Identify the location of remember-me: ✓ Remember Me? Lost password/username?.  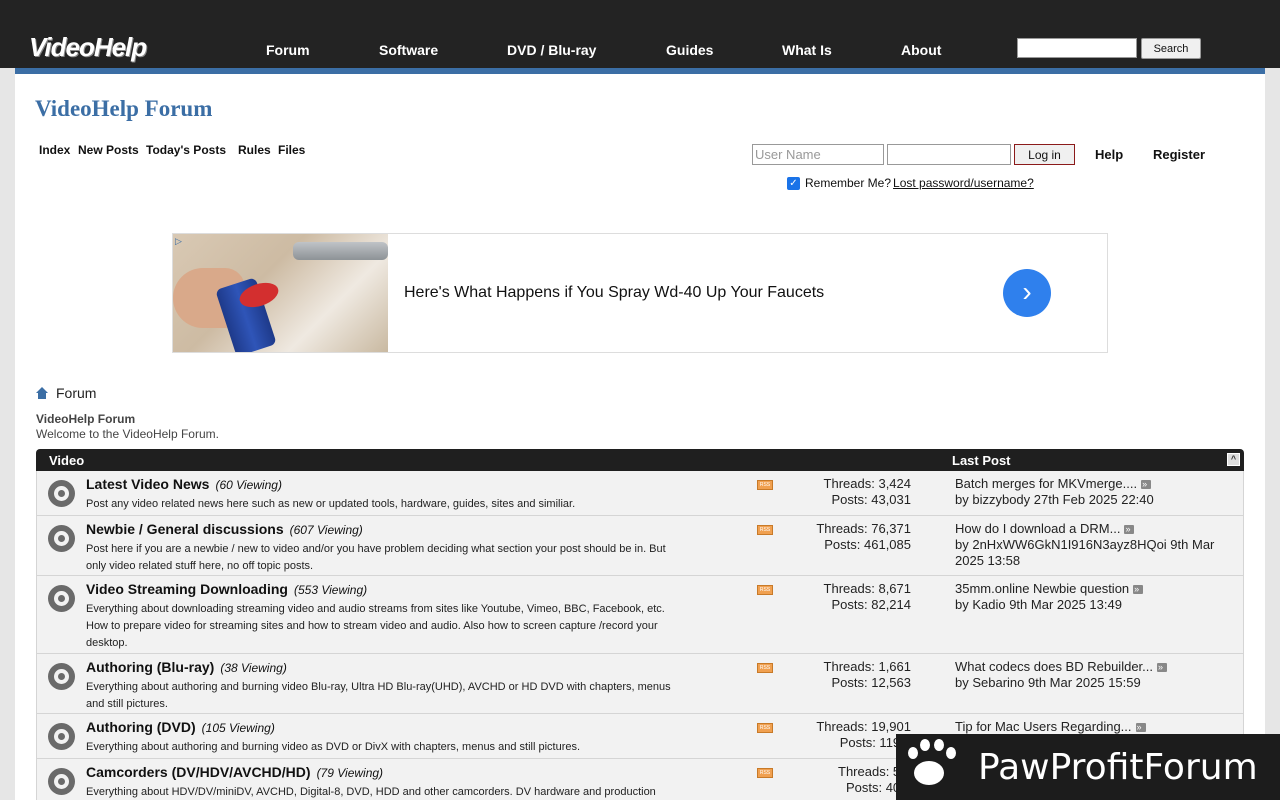
(910, 183).